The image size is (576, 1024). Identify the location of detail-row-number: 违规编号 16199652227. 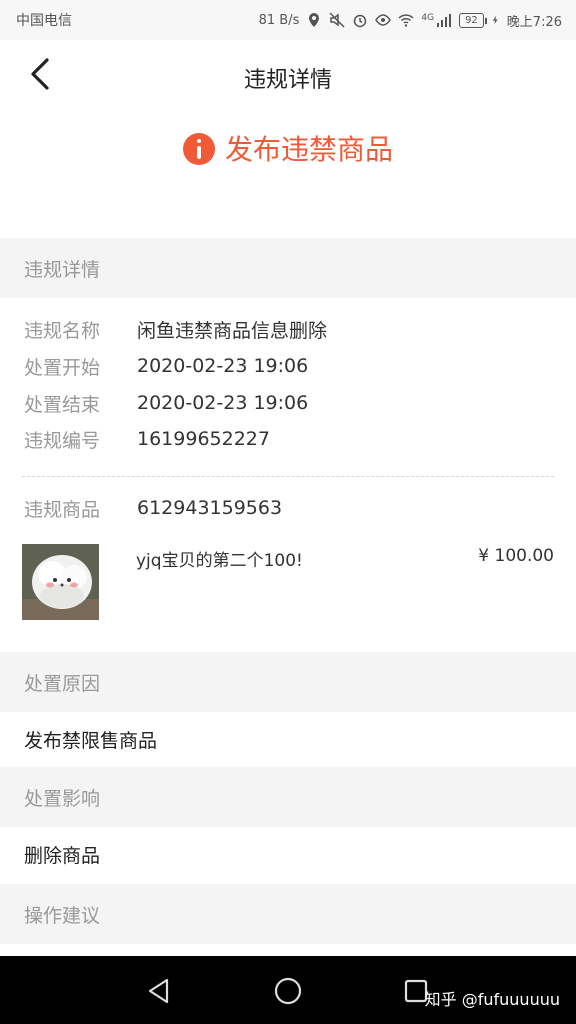
(147, 439).